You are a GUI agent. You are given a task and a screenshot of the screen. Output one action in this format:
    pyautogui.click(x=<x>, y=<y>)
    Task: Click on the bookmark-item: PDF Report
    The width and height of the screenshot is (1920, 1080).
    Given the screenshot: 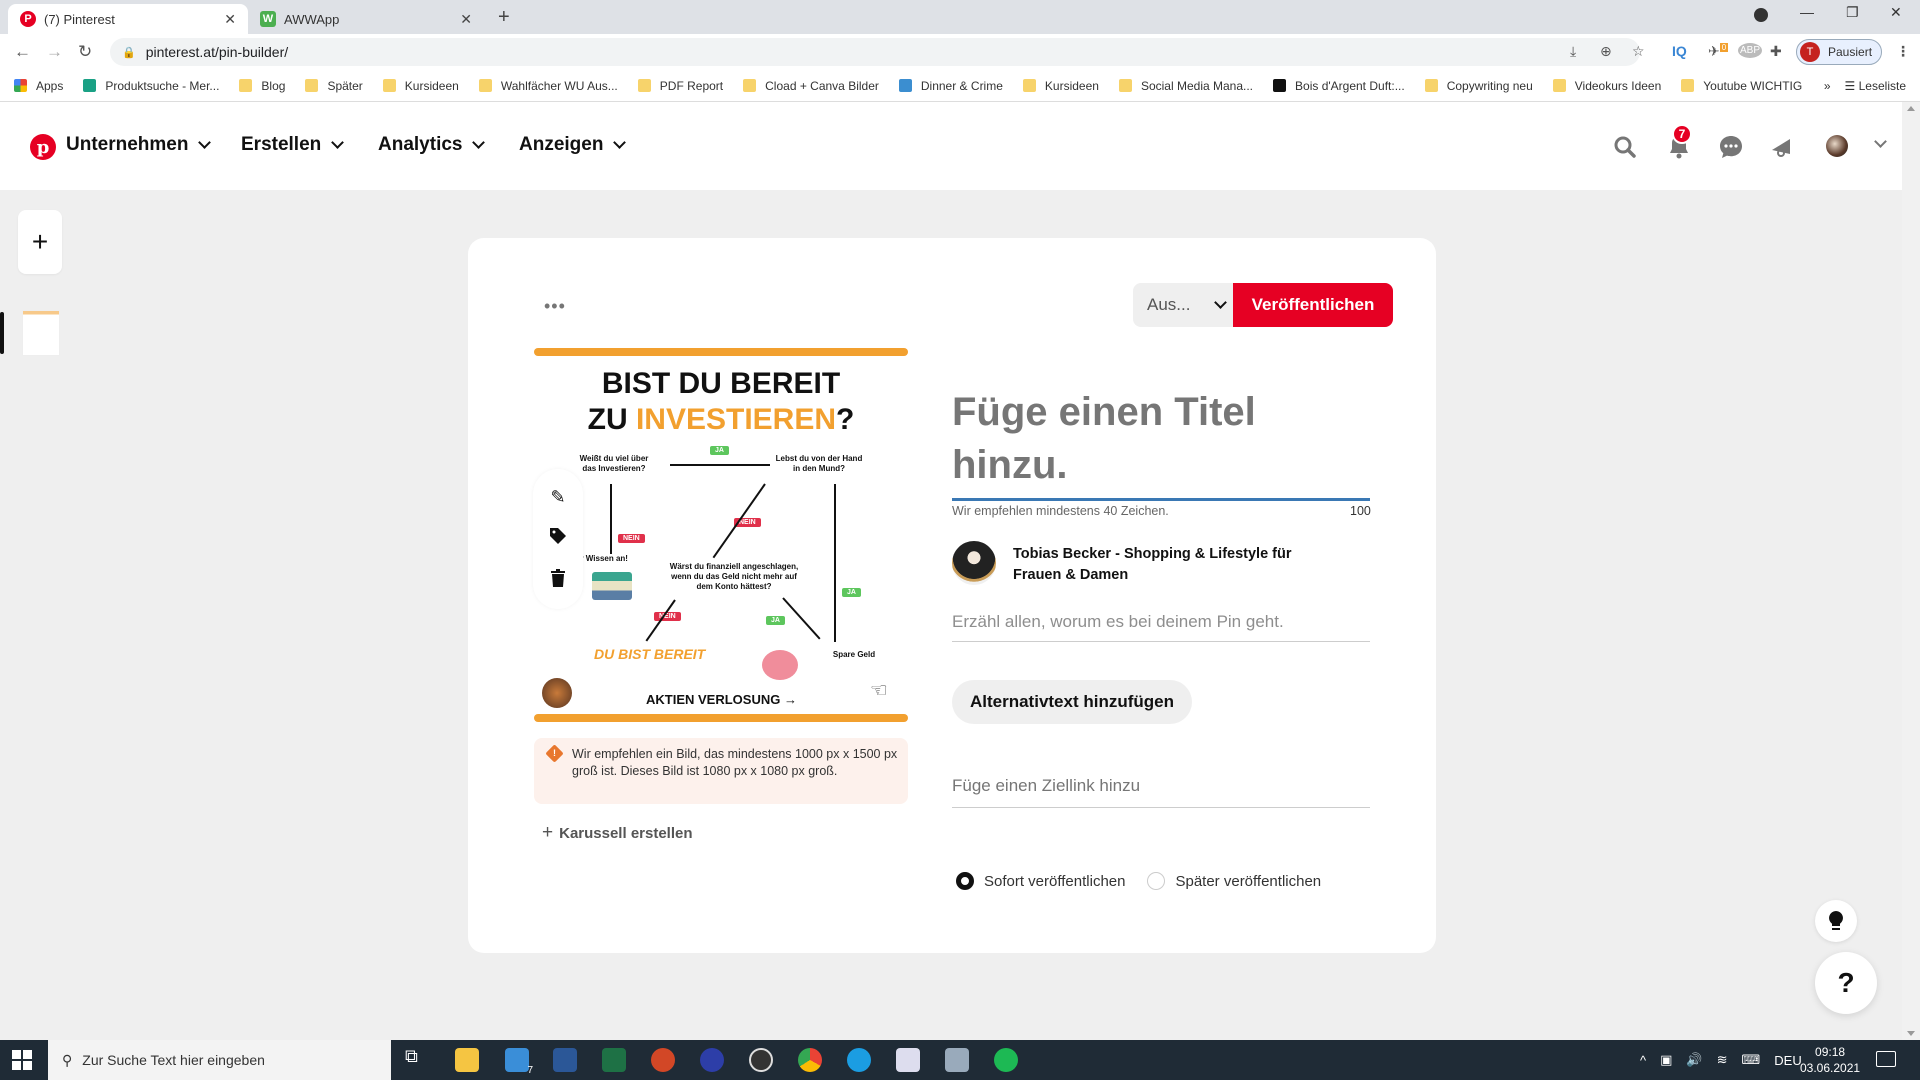 What is the action you would take?
    pyautogui.click(x=680, y=86)
    